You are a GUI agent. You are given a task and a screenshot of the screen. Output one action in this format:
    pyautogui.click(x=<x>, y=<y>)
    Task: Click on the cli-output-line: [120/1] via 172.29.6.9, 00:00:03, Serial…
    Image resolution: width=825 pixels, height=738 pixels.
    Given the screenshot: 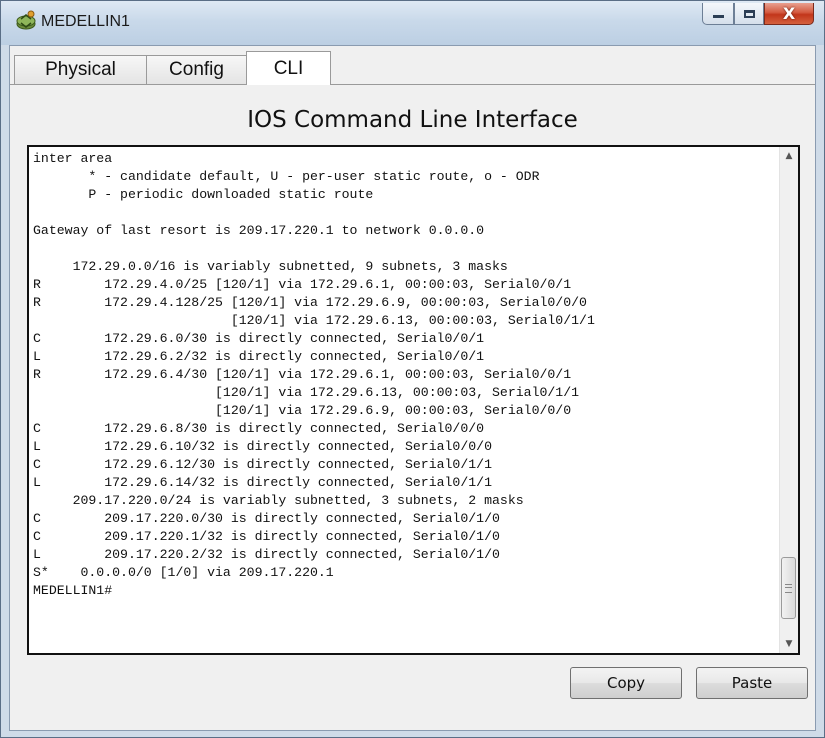 What is the action you would take?
    pyautogui.click(x=302, y=410)
    